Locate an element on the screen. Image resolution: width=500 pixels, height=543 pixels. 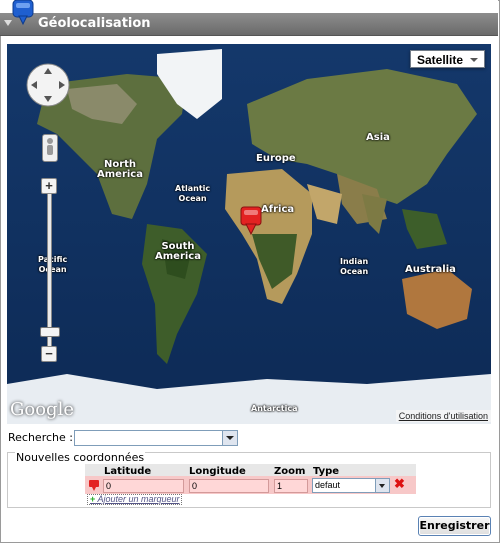
fieldset-legend: Nouvelles coordonnées is located at coordinates (80, 457).